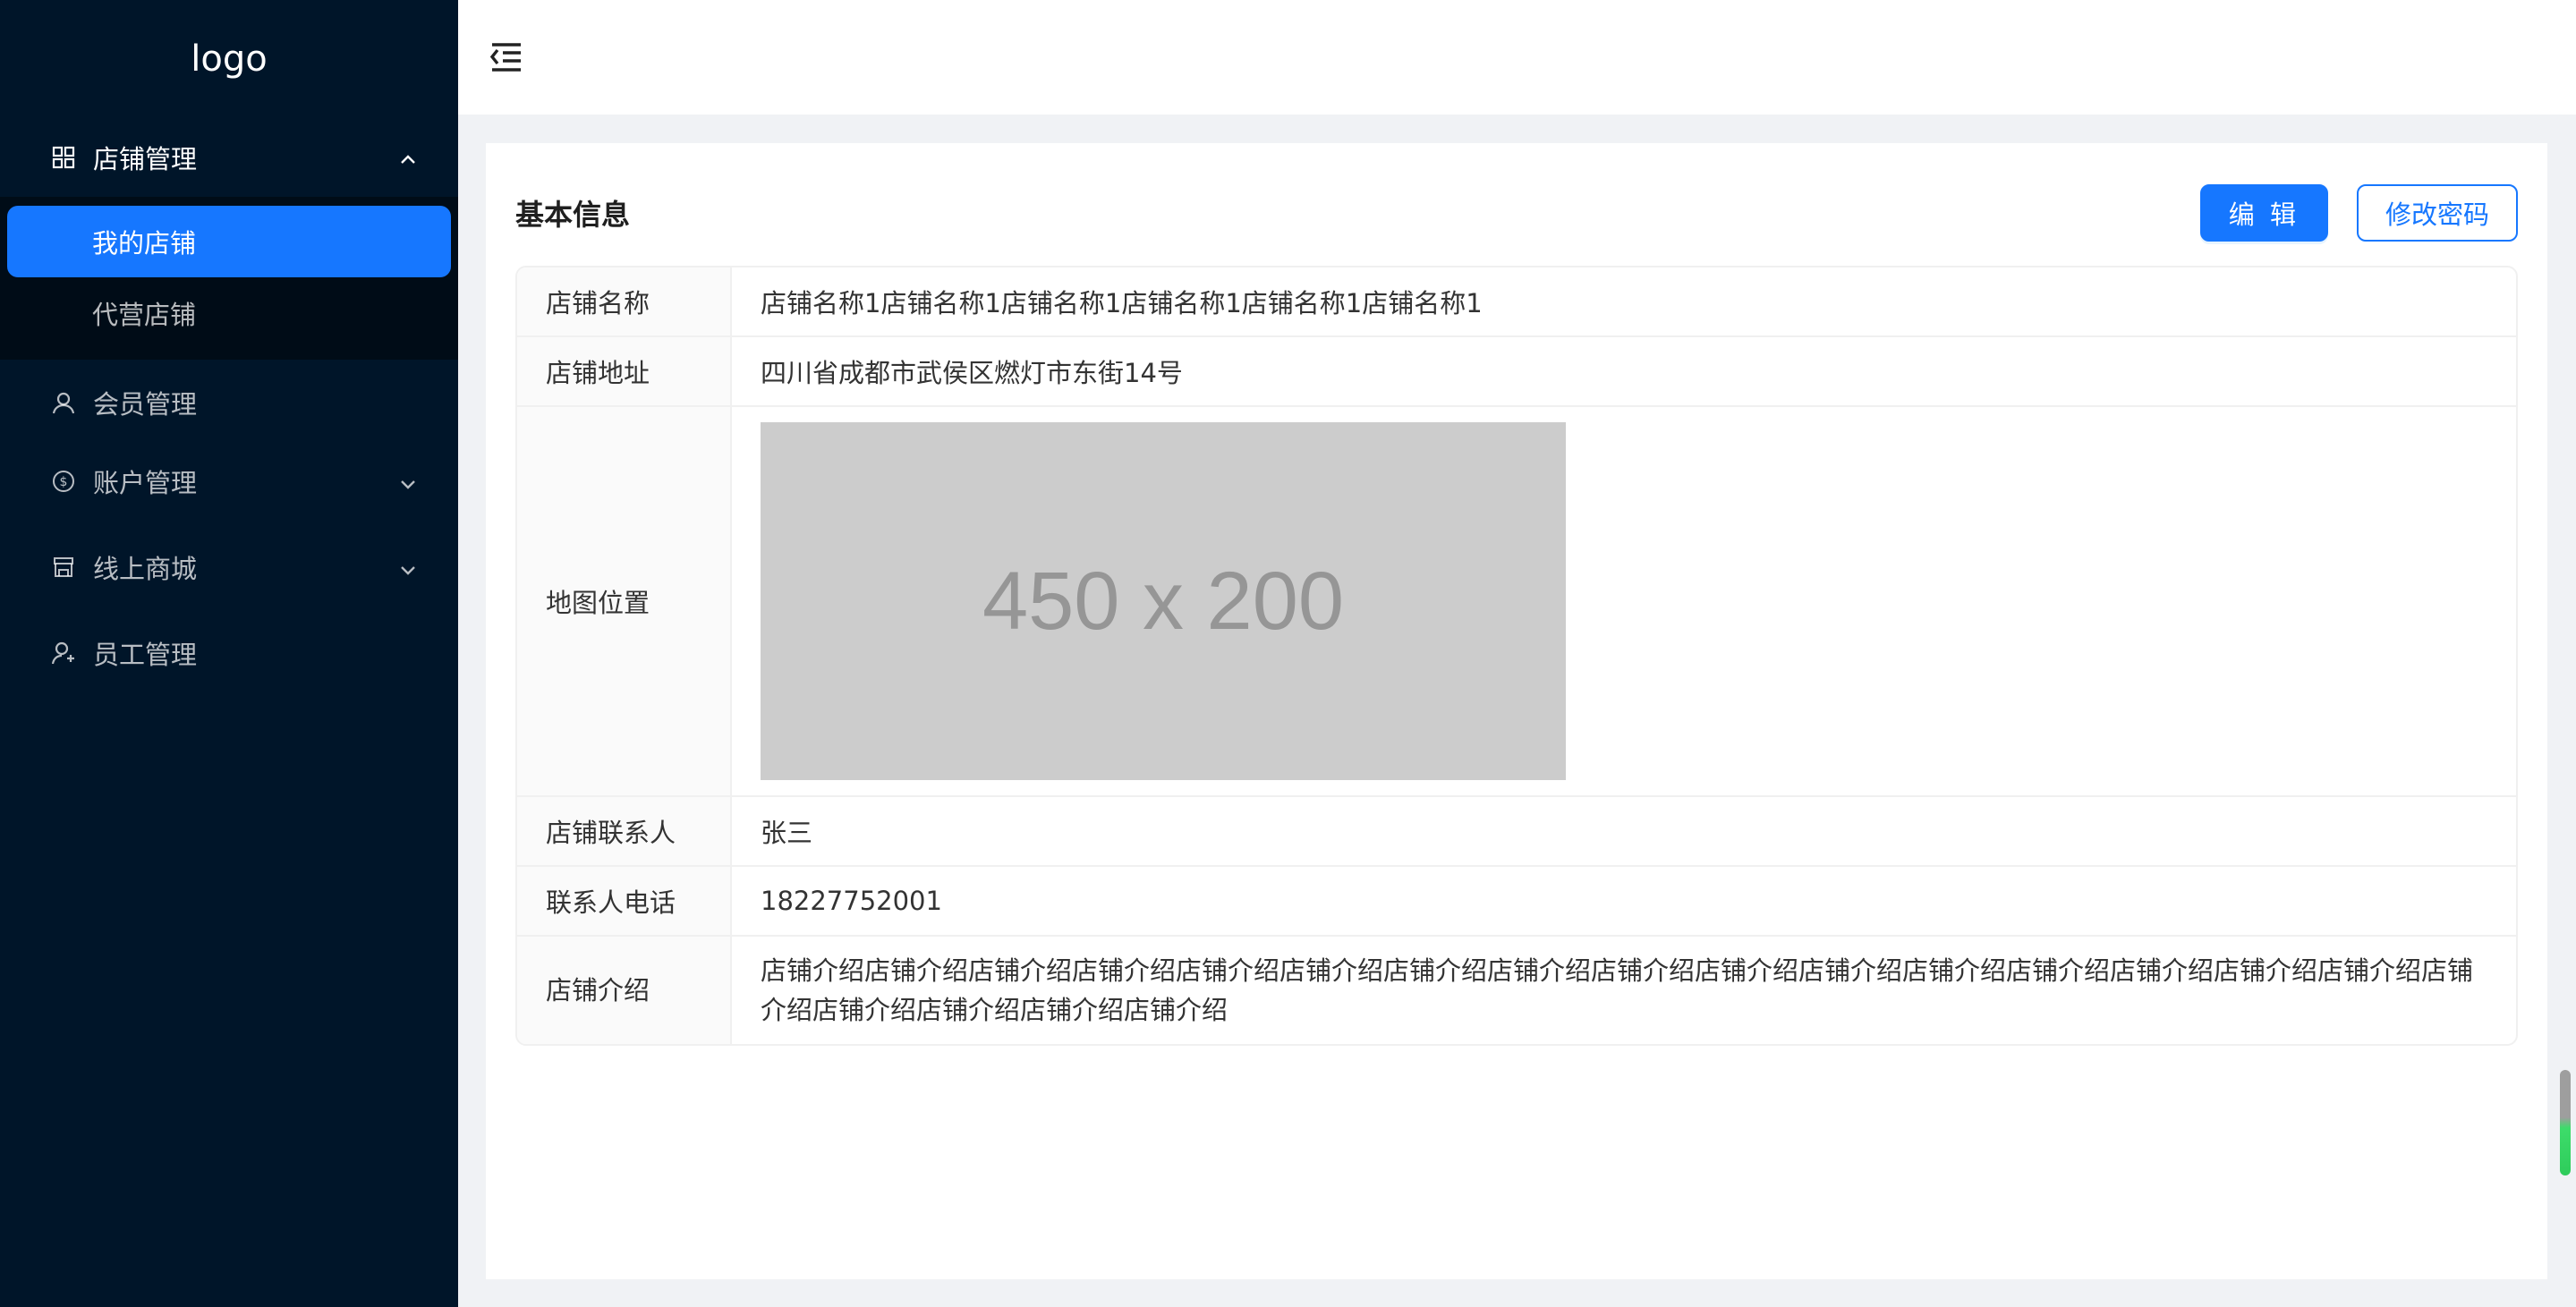 The image size is (2576, 1307). What do you see at coordinates (408, 157) in the screenshot?
I see `chevron-up-icon` at bounding box center [408, 157].